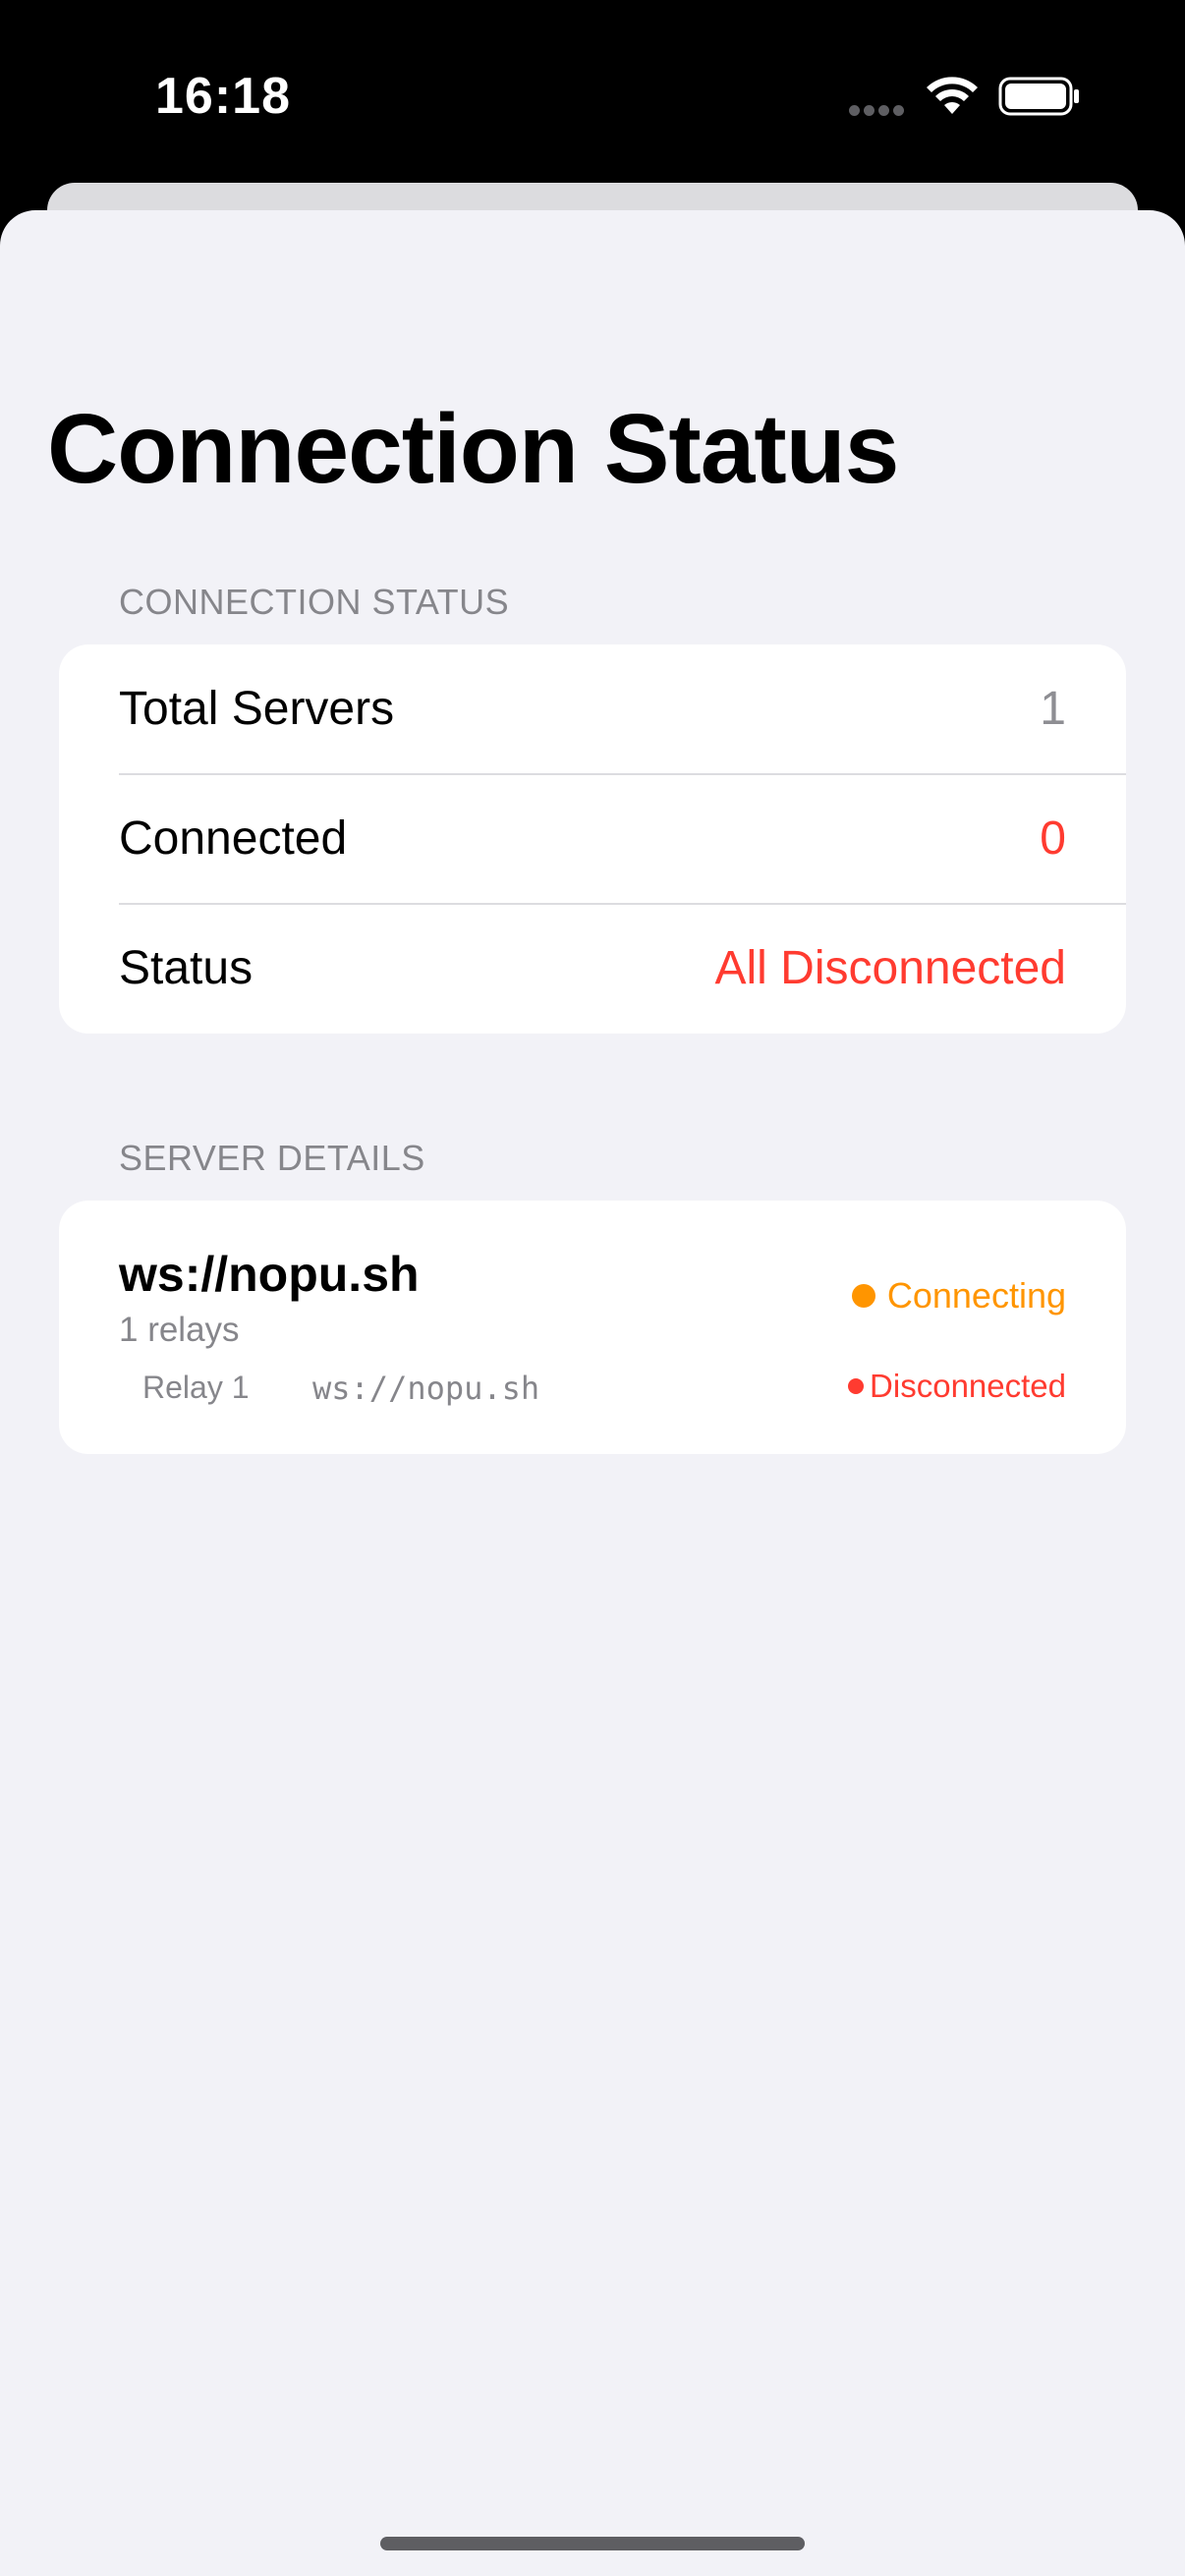  What do you see at coordinates (890, 968) in the screenshot?
I see `status-value: All Disconnected` at bounding box center [890, 968].